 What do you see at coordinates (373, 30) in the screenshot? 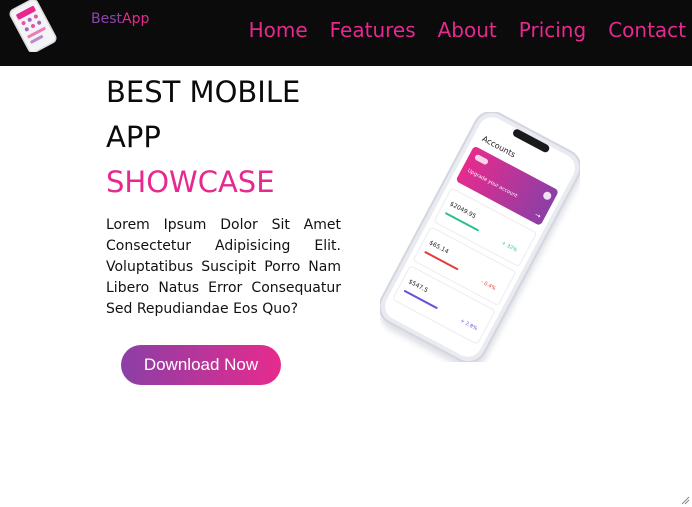
I see `nav-link-features: Features` at bounding box center [373, 30].